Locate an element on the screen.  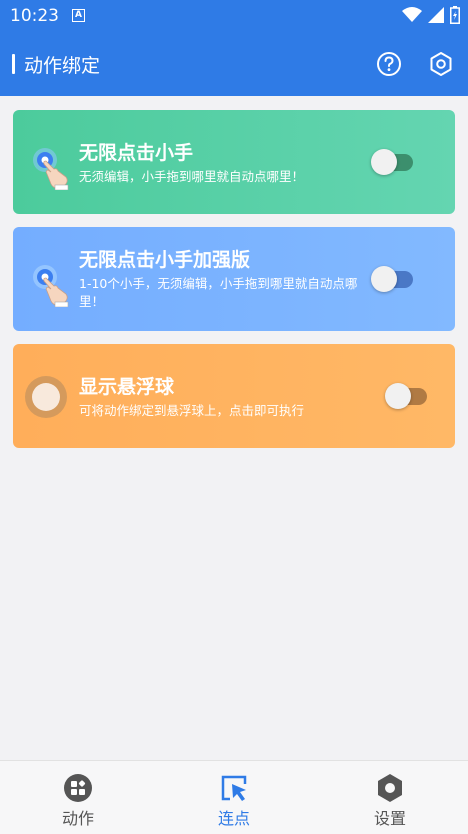
bottom-navigation: 动作 连点 设置 is located at coordinates (234, 797).